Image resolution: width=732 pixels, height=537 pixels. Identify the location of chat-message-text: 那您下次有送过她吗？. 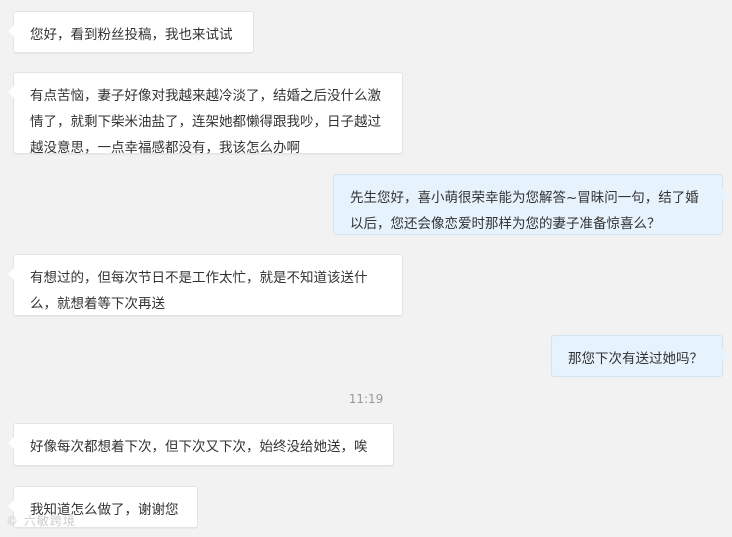
(635, 359).